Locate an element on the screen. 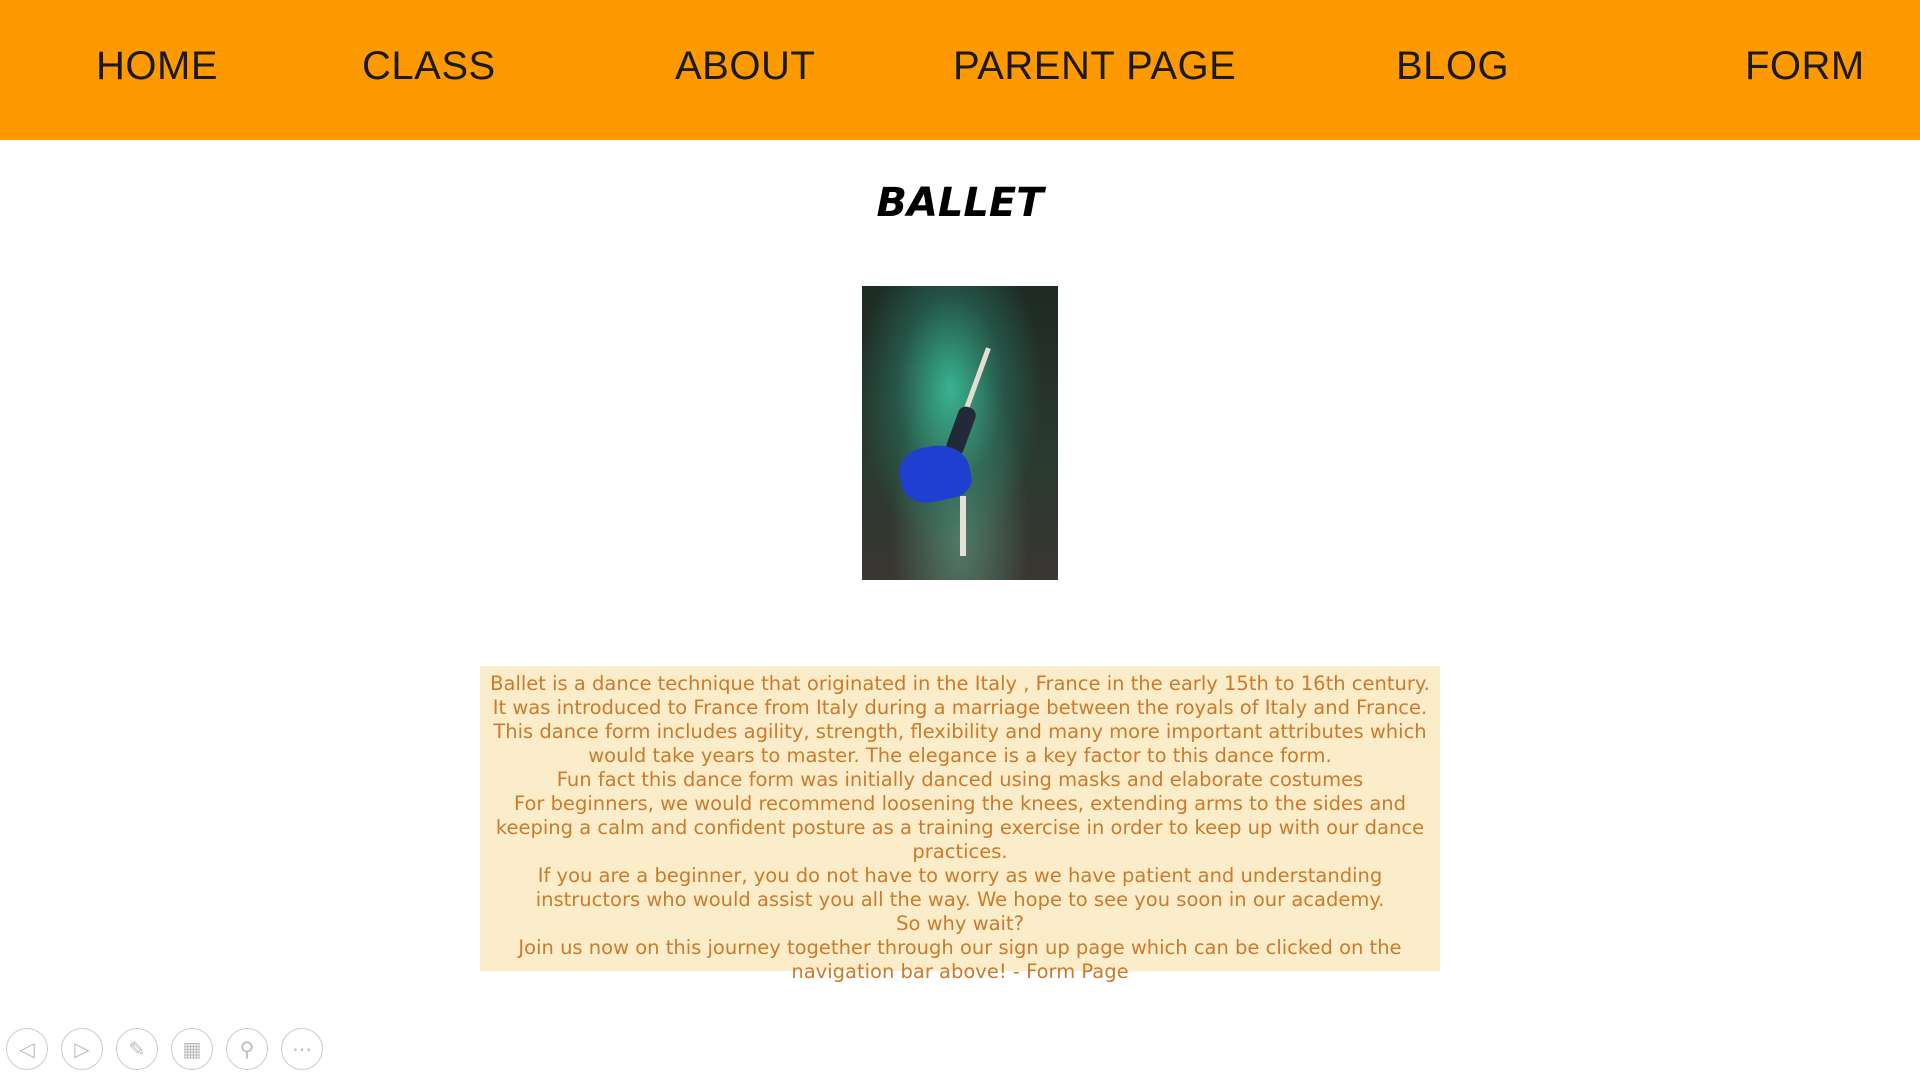 The image size is (1920, 1080). nav-blog: BLOG is located at coordinates (1452, 66).